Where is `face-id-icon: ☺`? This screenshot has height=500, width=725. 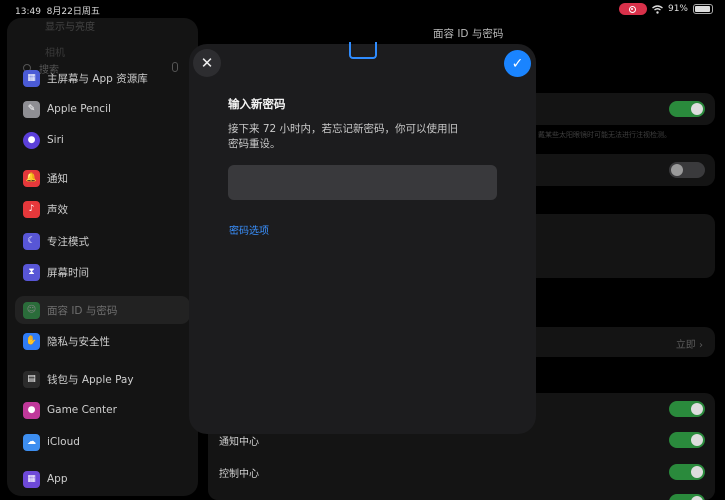
face-id-icon: ☺ is located at coordinates (31, 310).